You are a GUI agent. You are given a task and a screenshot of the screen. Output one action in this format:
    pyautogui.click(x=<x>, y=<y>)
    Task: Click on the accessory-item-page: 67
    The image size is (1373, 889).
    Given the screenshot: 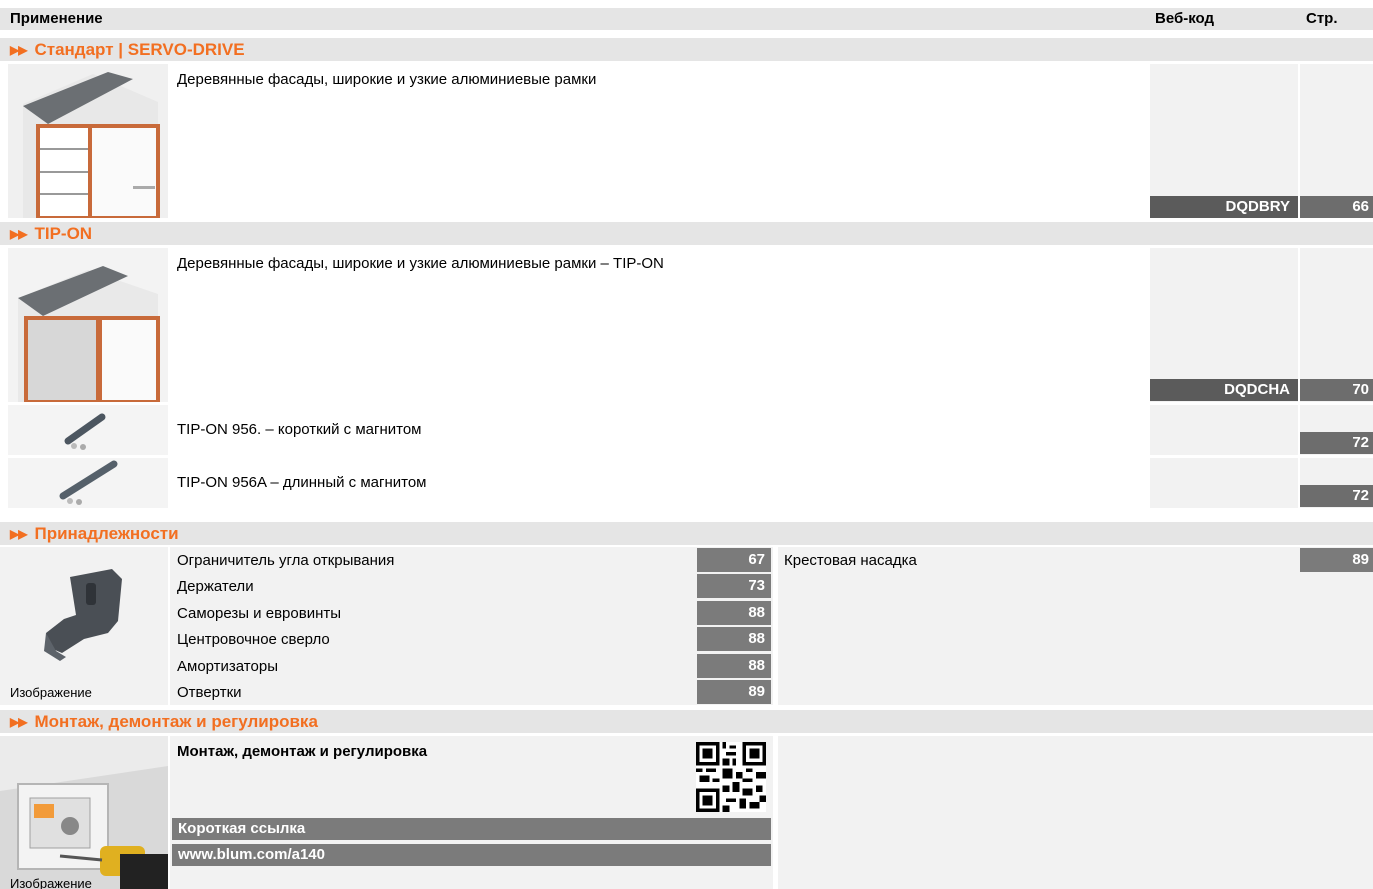 What is the action you would take?
    pyautogui.click(x=734, y=560)
    